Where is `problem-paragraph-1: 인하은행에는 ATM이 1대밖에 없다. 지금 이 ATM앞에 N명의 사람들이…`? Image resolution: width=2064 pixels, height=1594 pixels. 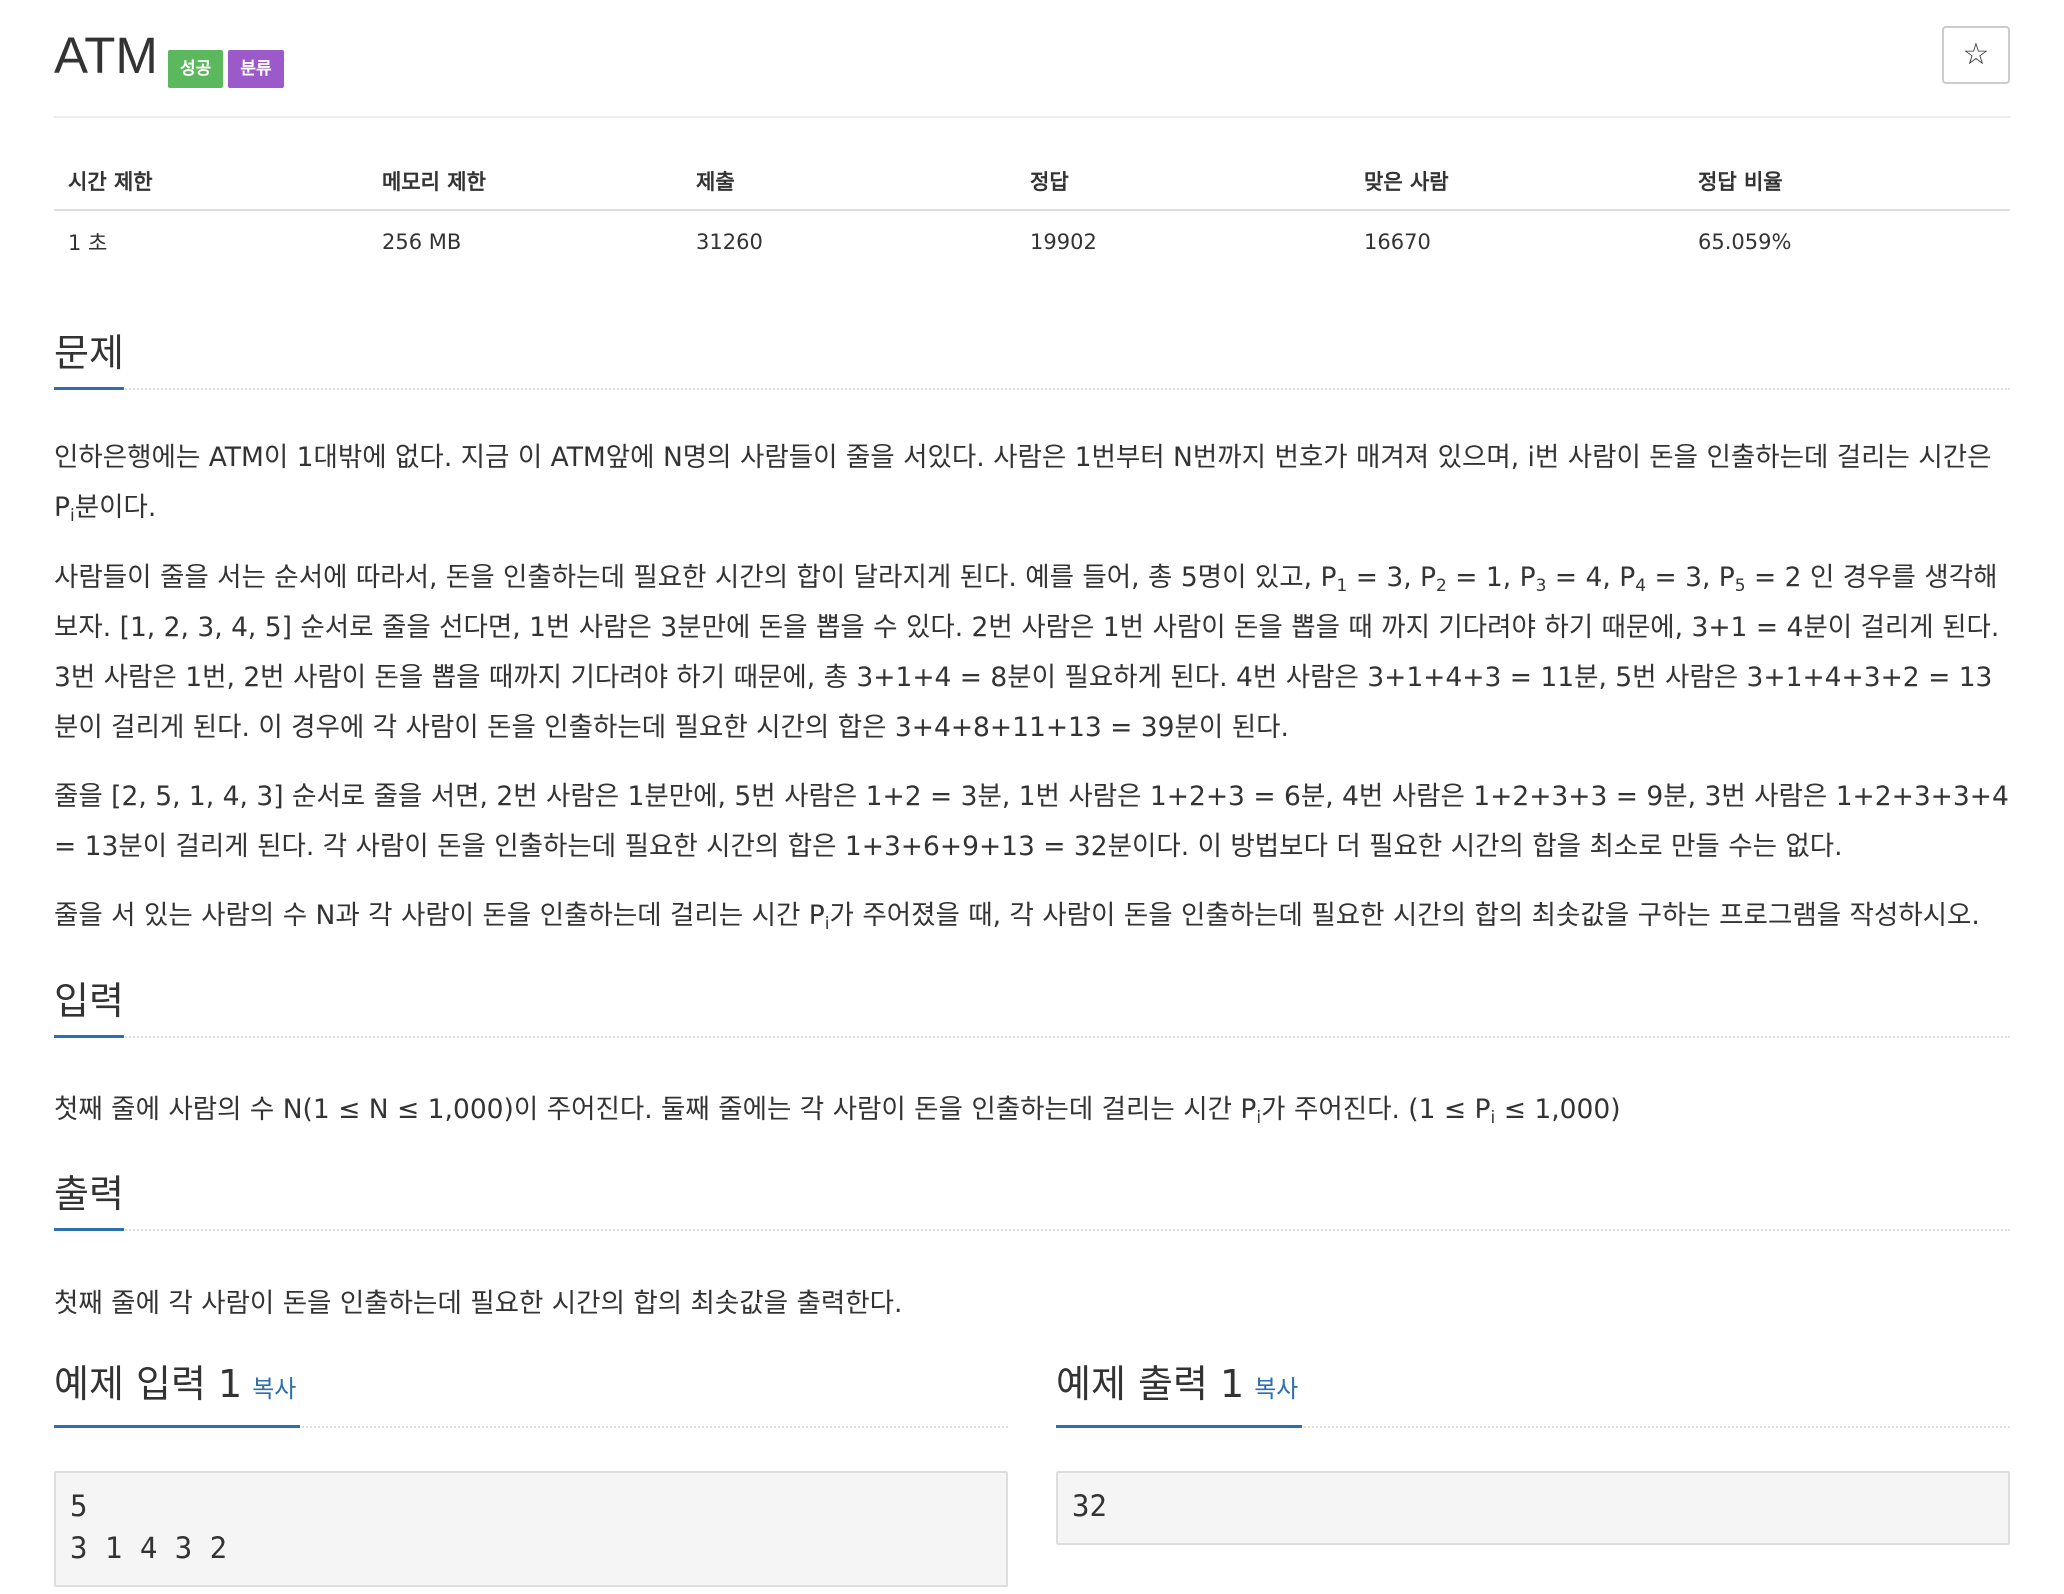
problem-paragraph-1: 인하은행에는 ATM이 1대밖에 없다. 지금 이 ATM앞에 N명의 사람들이… is located at coordinates (1023, 484).